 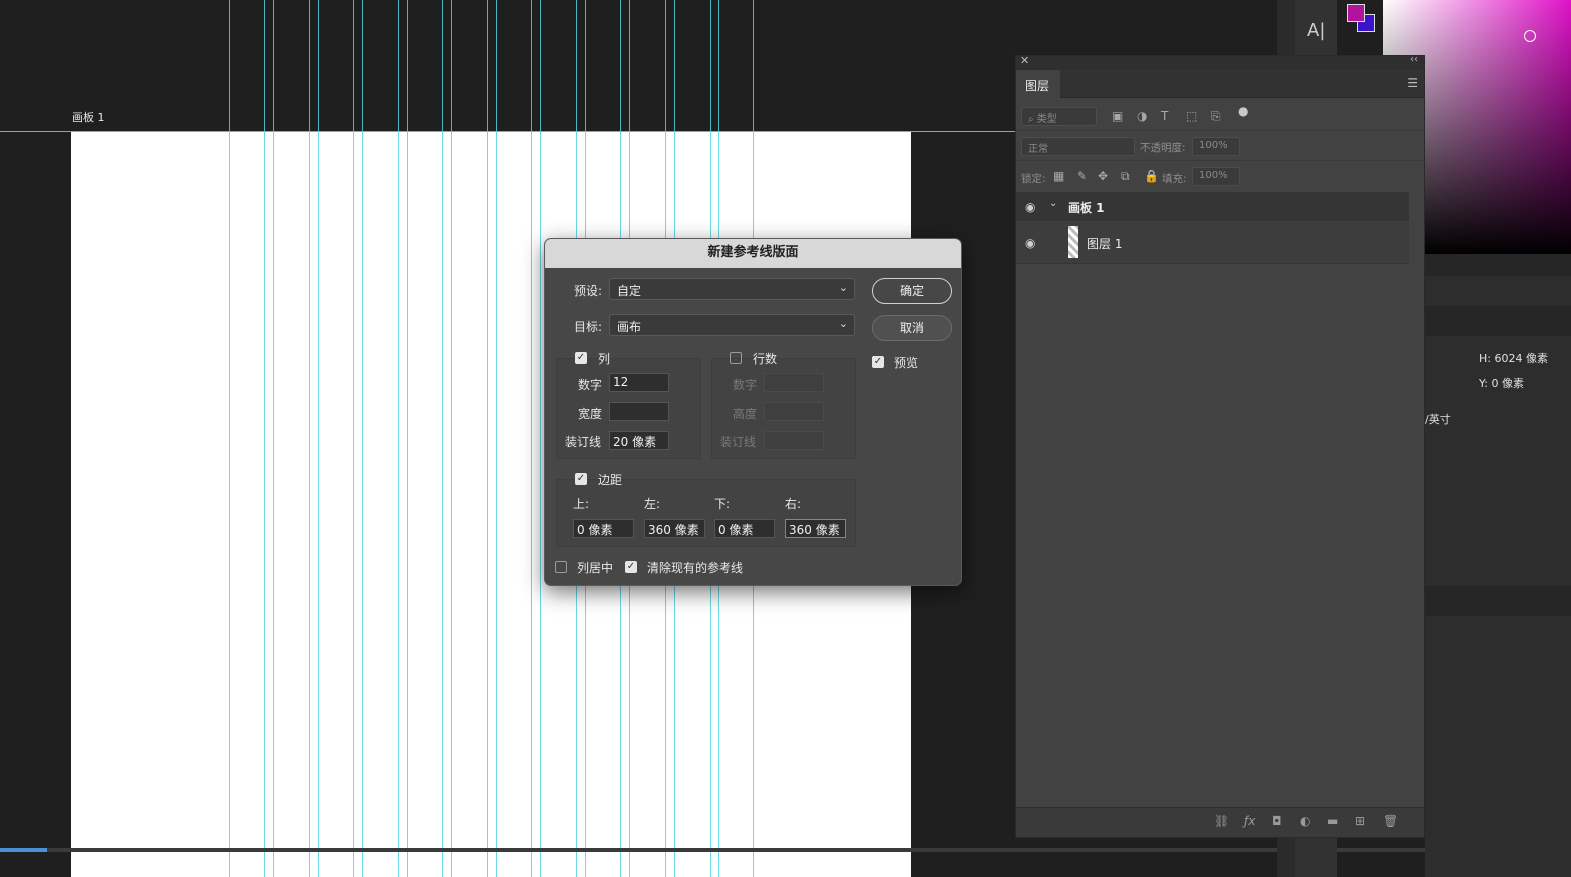 What do you see at coordinates (732, 325) in the screenshot?
I see `target-select: 画布 ⌄` at bounding box center [732, 325].